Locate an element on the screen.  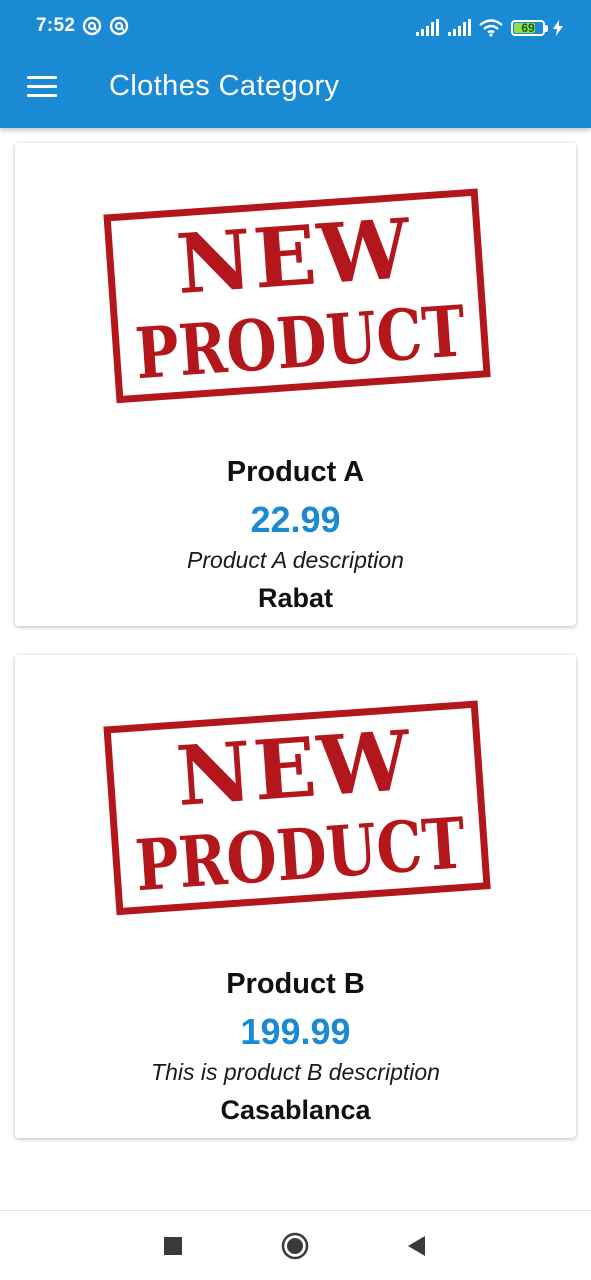
system-nav-bar is located at coordinates (295, 1245).